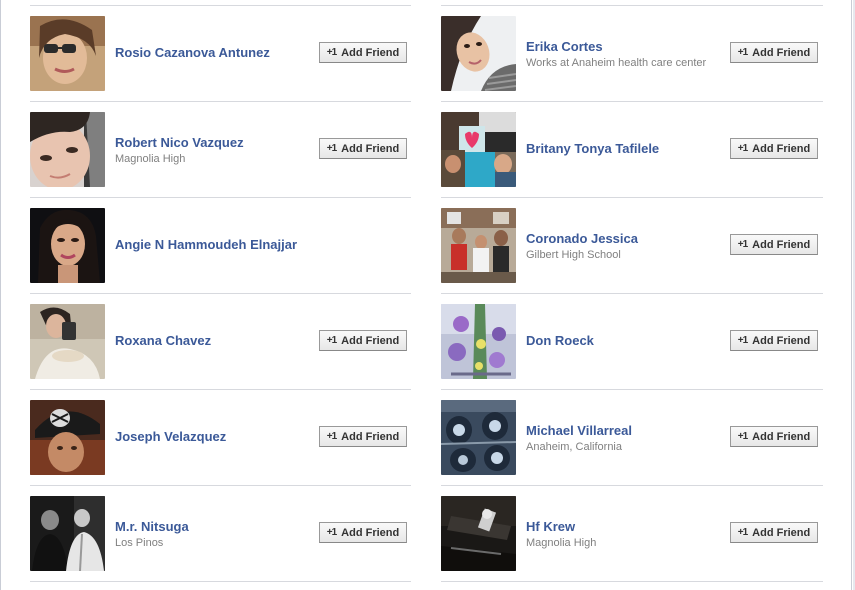 The height and width of the screenshot is (590, 855). I want to click on friend-suggestion-row: Roxana Chavez +1 Add Friend, so click(220, 342).